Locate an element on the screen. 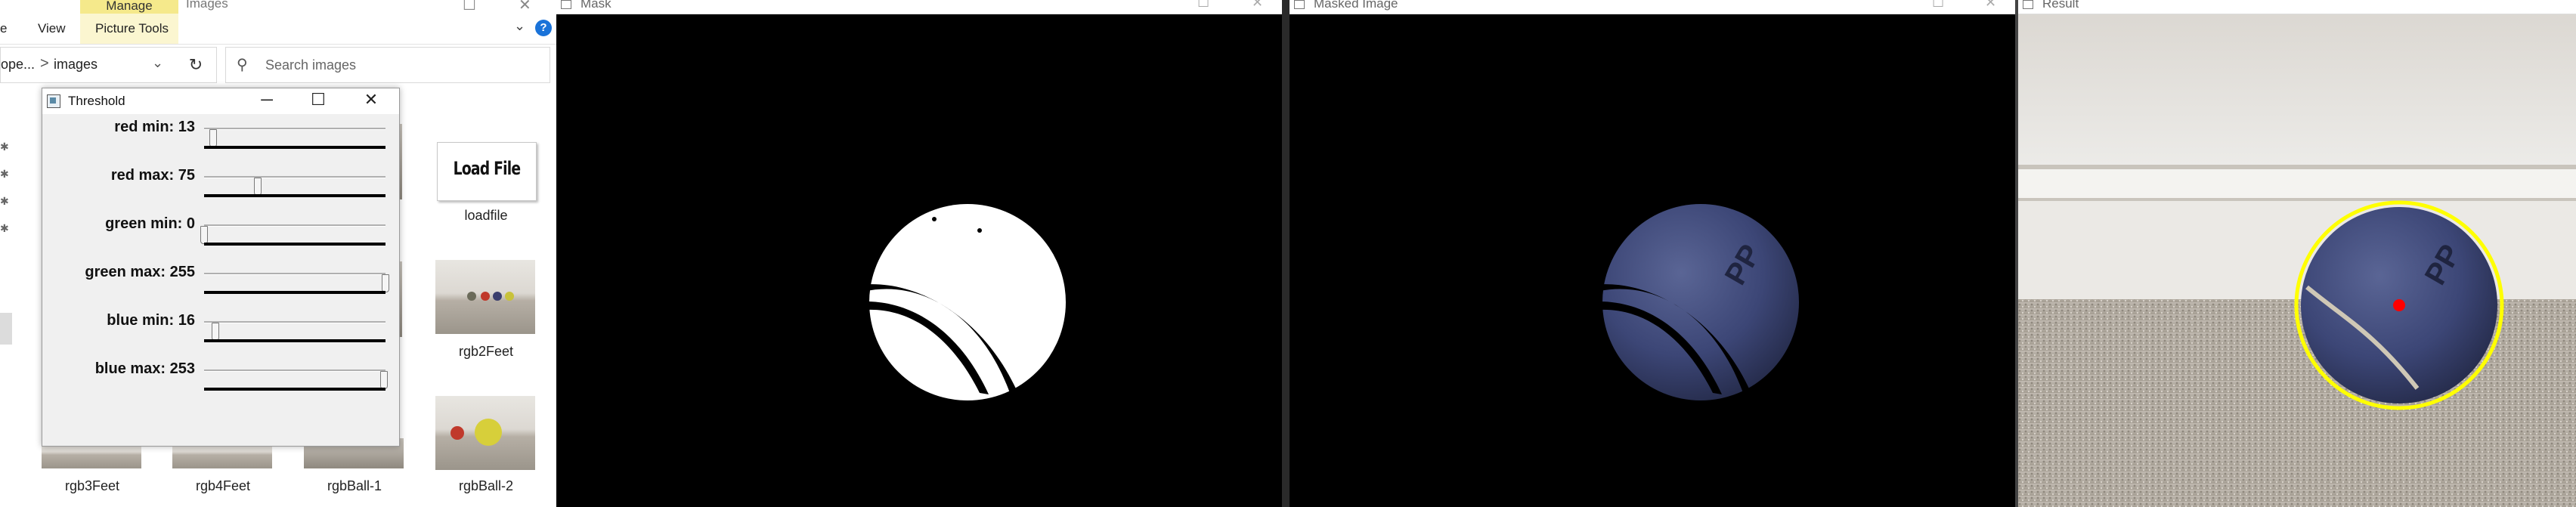 This screenshot has height=507, width=2576. slider-label: blue min: 16 is located at coordinates (151, 321).